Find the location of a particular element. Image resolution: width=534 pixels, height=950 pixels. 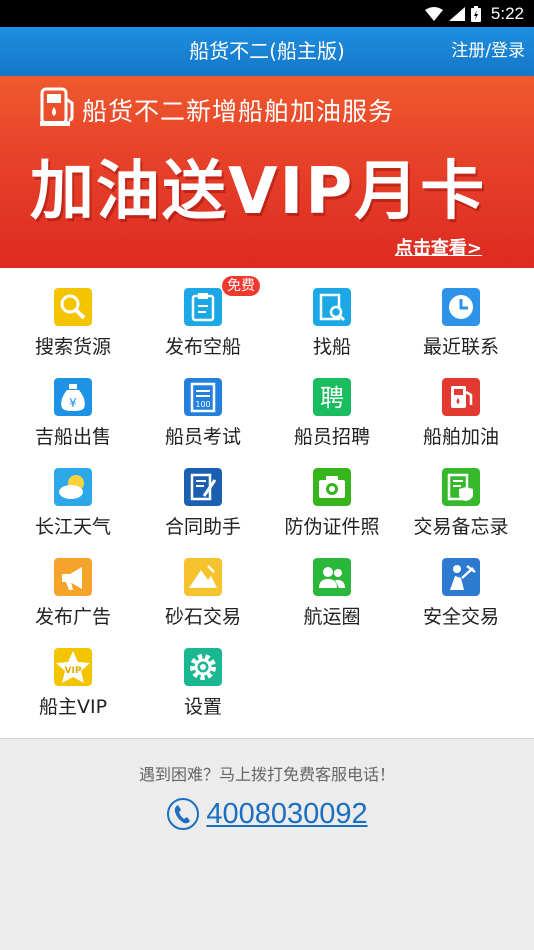

grid-item-label: 发布空船 is located at coordinates (202, 347).